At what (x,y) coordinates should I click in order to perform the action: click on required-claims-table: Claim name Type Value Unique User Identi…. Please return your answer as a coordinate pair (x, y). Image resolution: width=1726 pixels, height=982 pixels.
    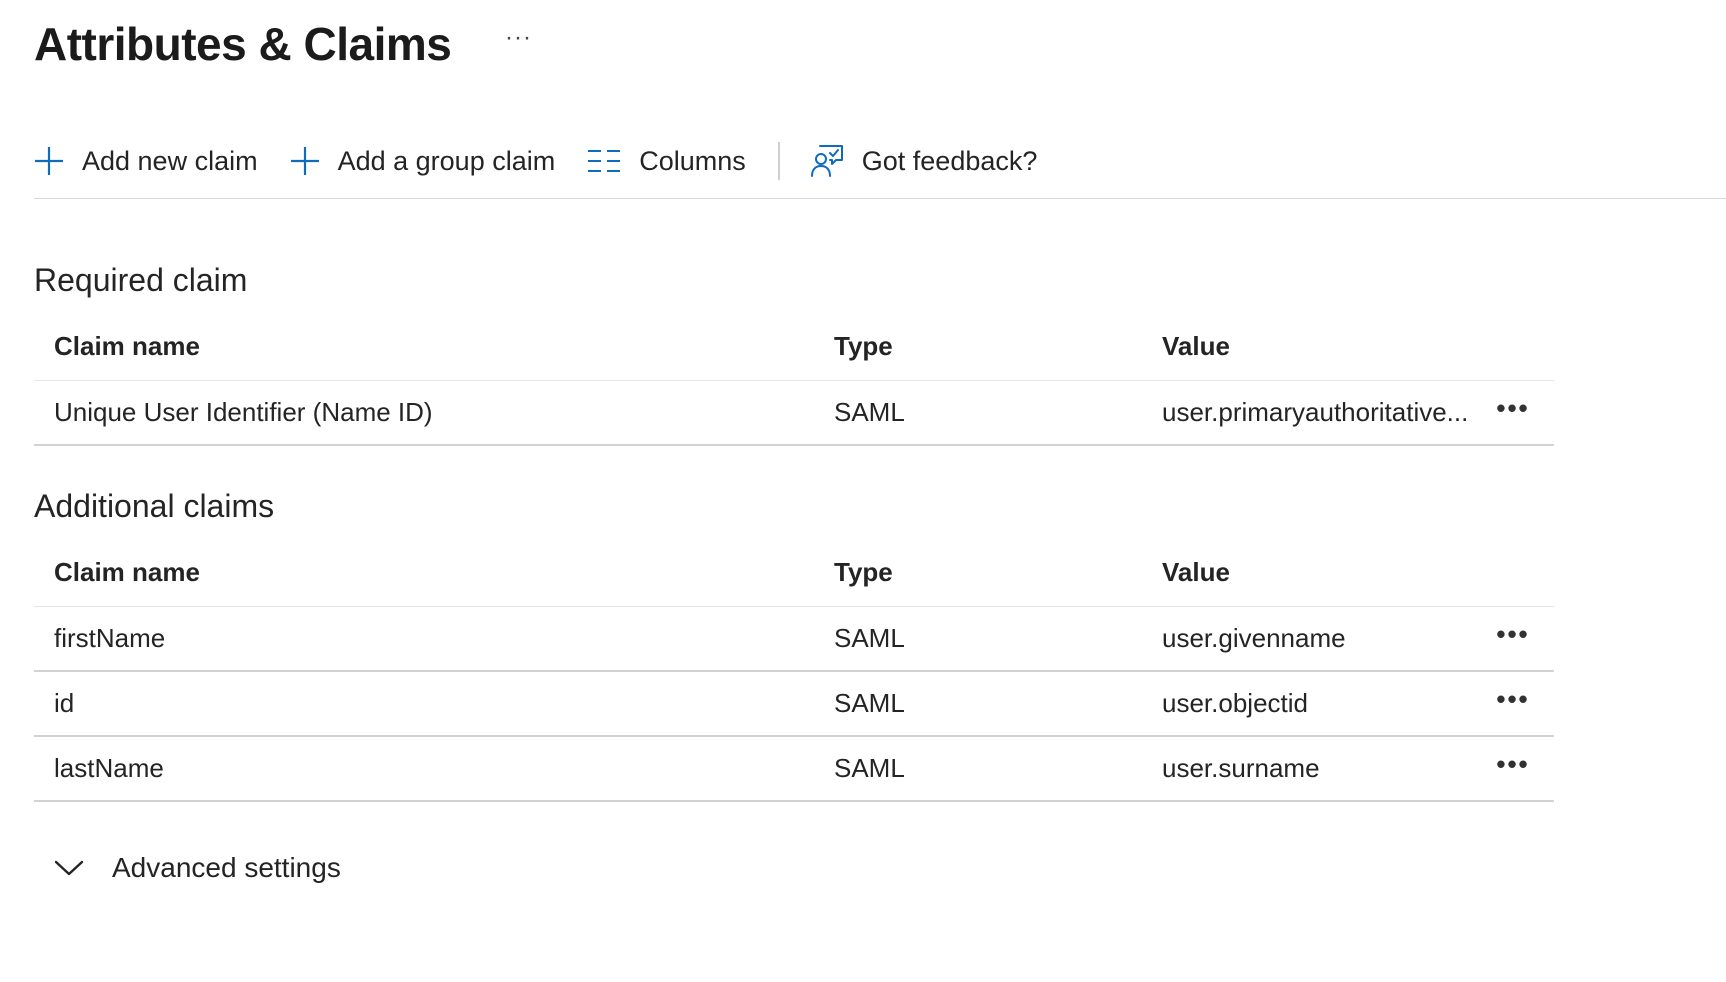
    Looking at the image, I should click on (794, 379).